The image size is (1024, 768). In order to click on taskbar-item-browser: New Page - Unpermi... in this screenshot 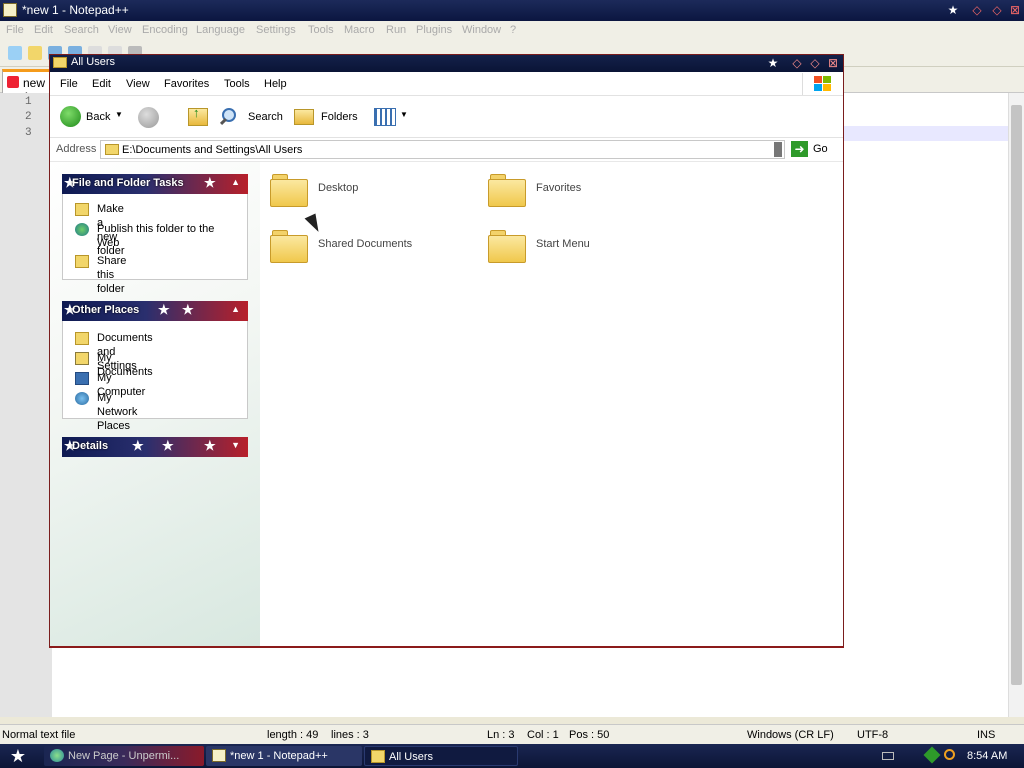, I will do `click(124, 756)`.